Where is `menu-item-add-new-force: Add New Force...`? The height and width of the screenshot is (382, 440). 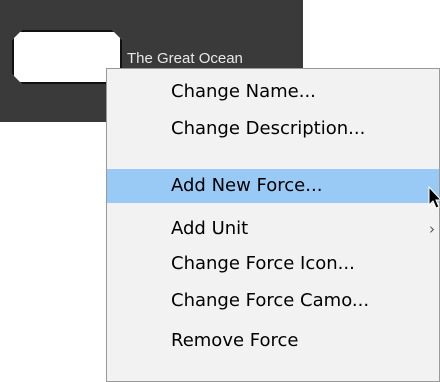 menu-item-add-new-force: Add New Force... is located at coordinates (273, 186).